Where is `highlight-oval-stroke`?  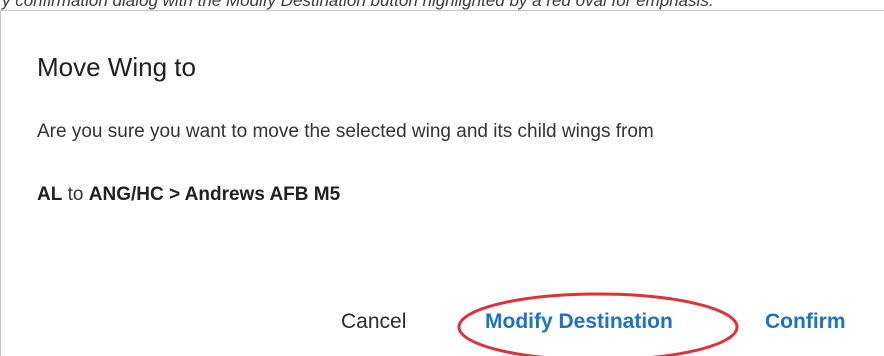 highlight-oval-stroke is located at coordinates (598, 324).